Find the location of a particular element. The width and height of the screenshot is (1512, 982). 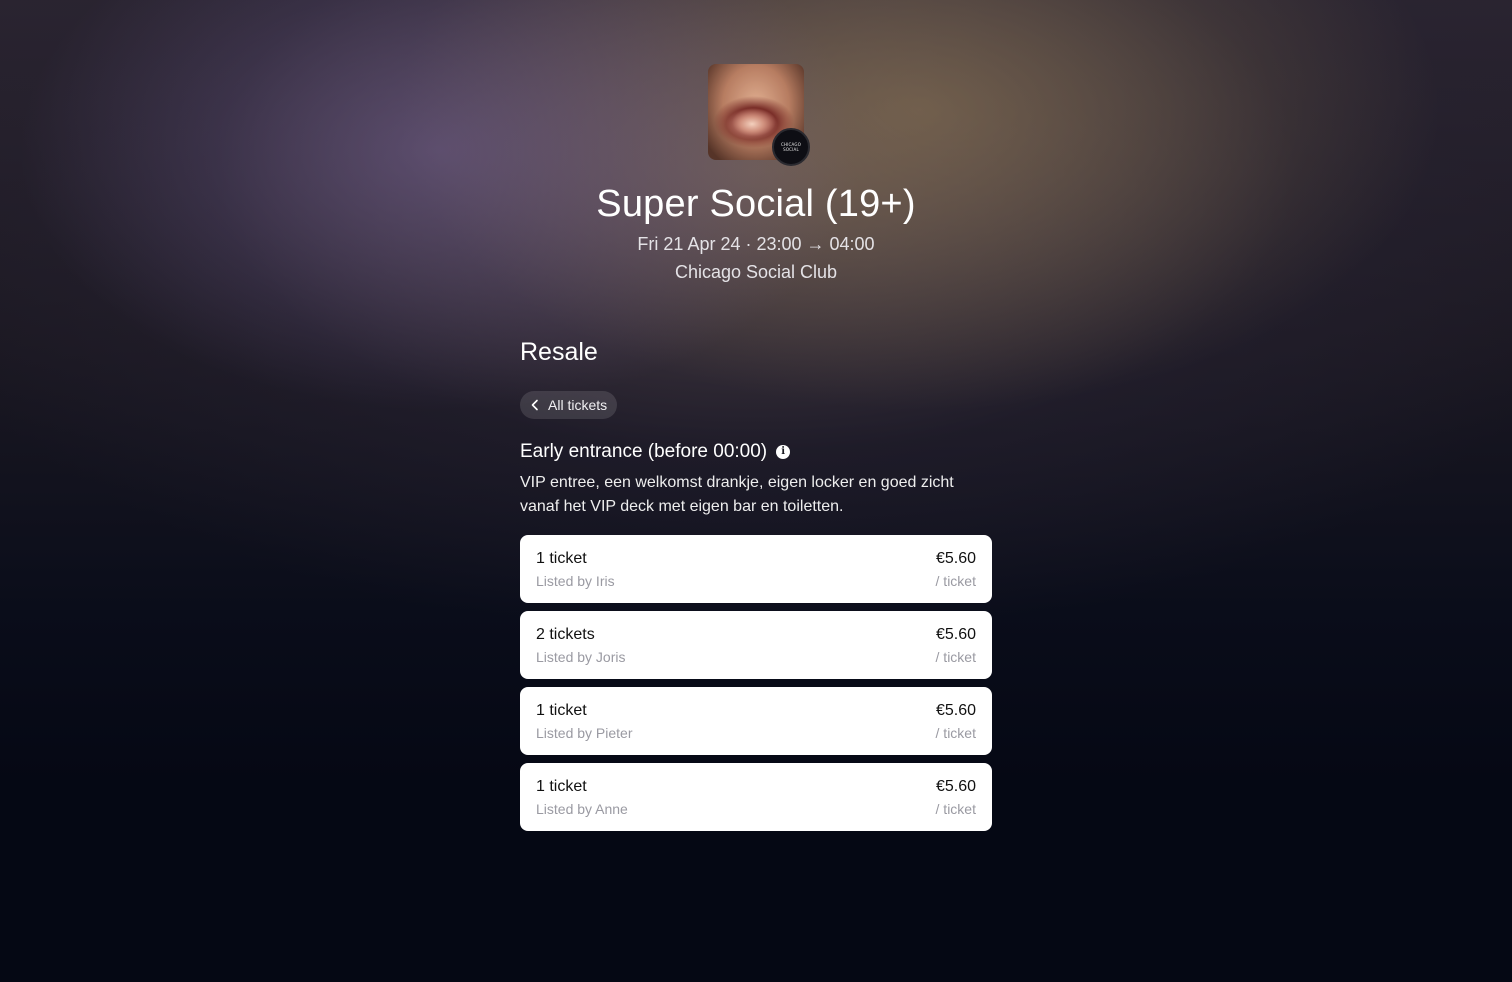

listing-info: 2 tickets Listed by Joris is located at coordinates (580, 646).